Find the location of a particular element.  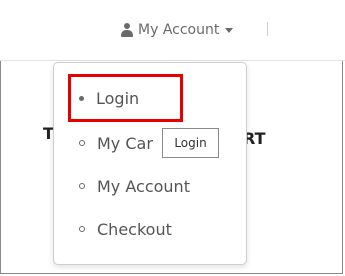

my-account-label: My Account is located at coordinates (179, 30).